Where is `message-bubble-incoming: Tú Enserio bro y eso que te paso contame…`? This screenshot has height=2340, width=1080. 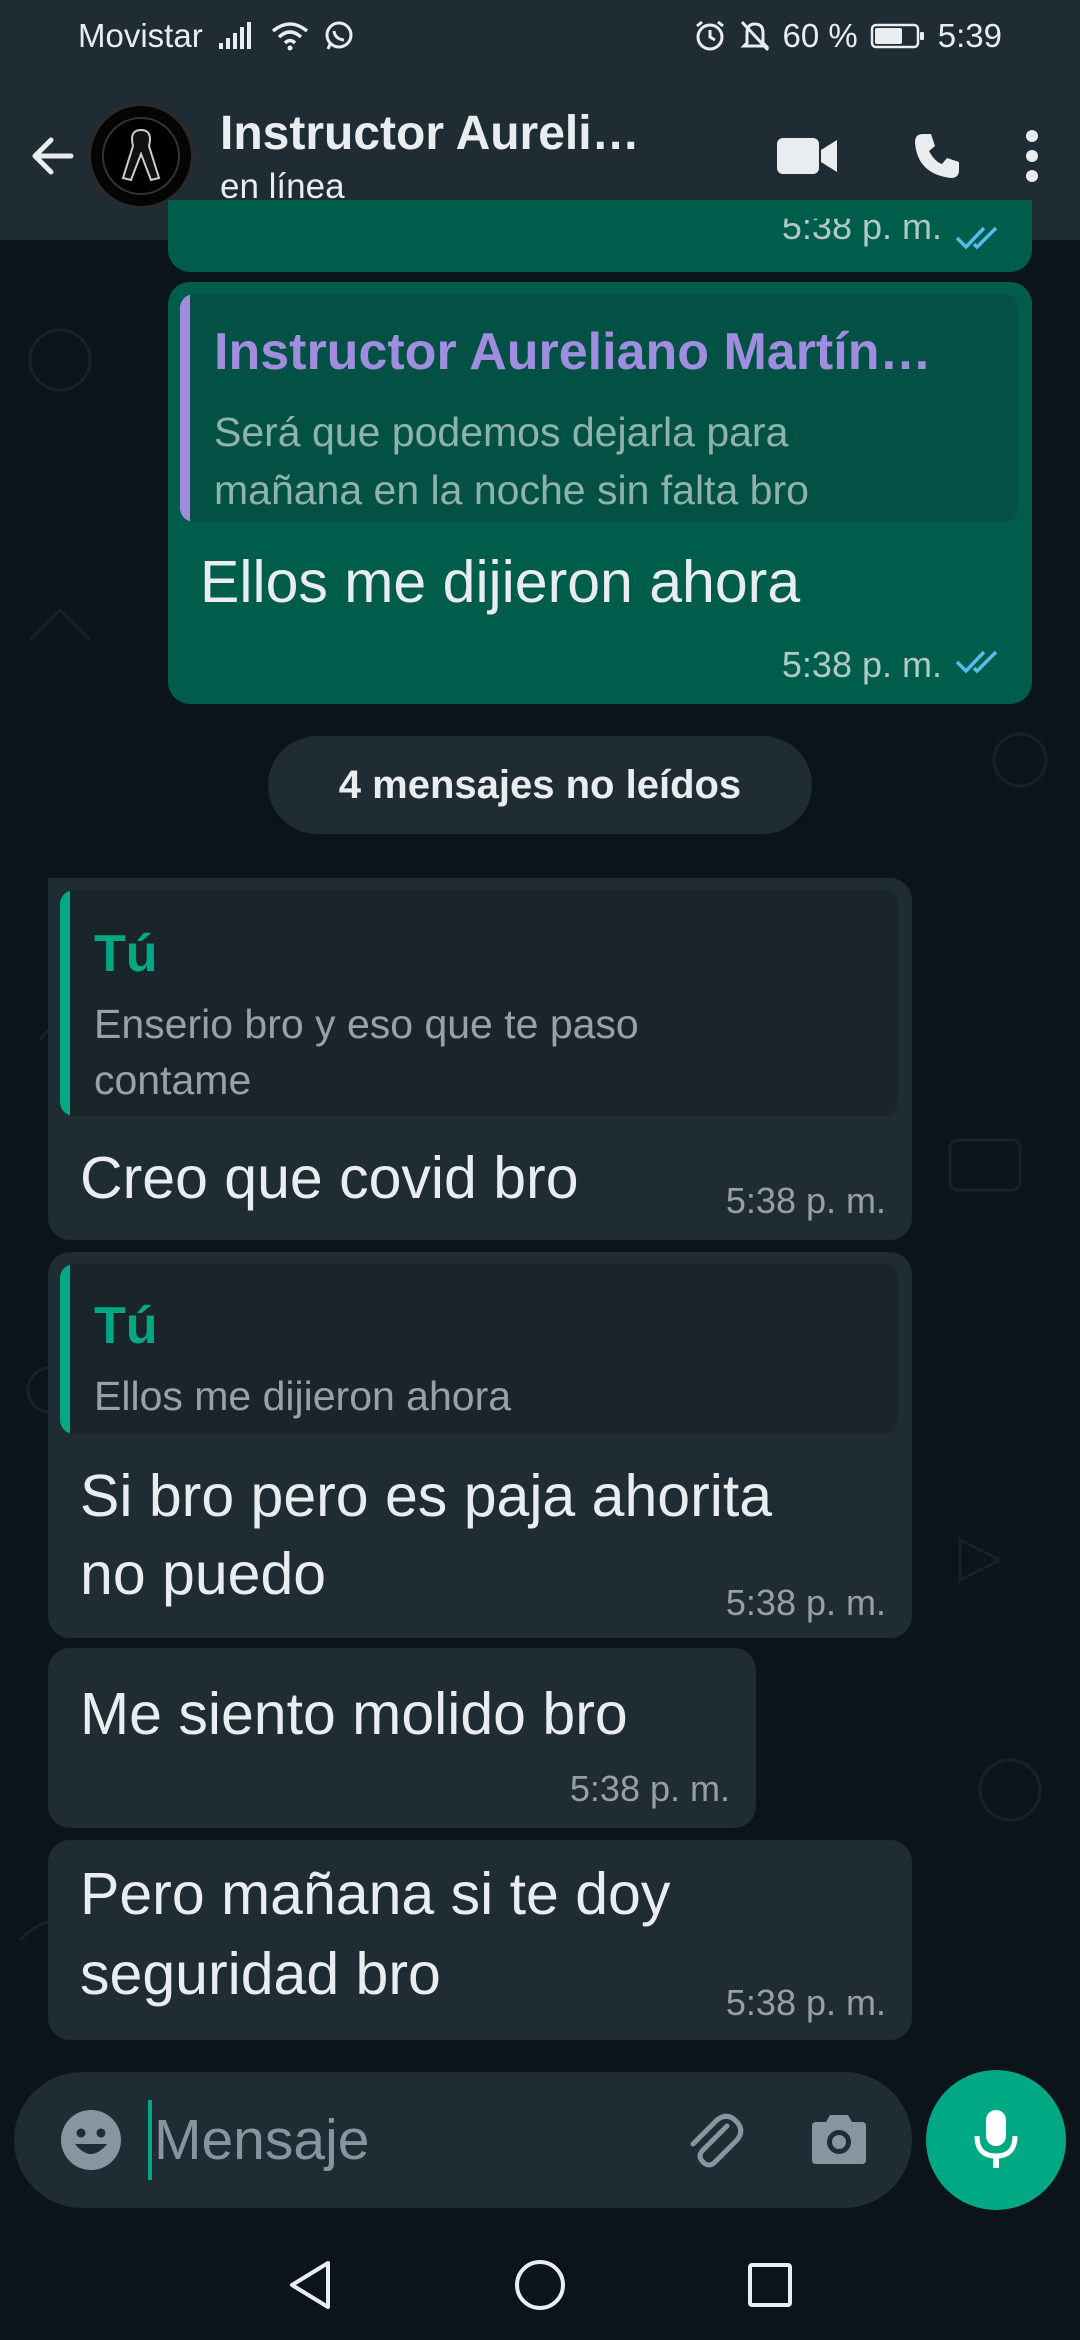
message-bubble-incoming: Tú Enserio bro y eso que te paso contame… is located at coordinates (480, 1059).